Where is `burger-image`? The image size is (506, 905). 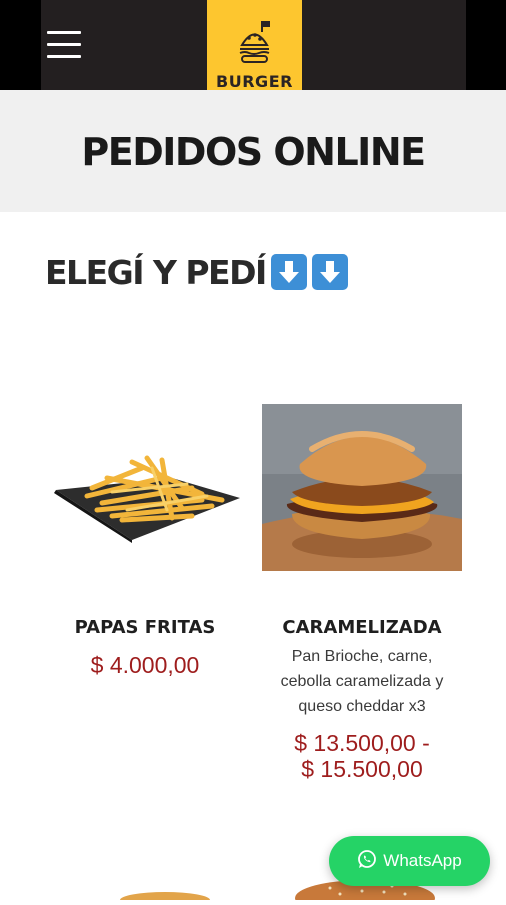 burger-image is located at coordinates (362, 487).